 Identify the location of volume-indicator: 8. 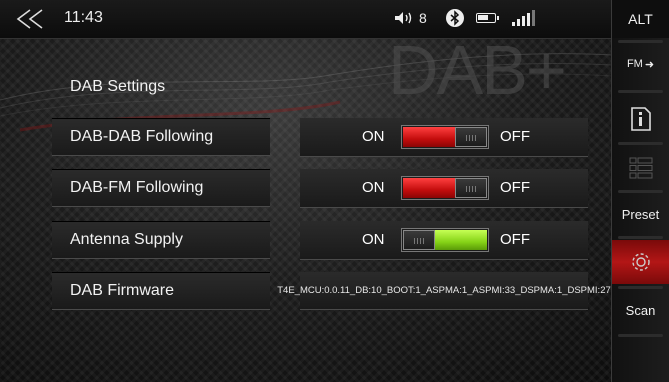
(410, 18).